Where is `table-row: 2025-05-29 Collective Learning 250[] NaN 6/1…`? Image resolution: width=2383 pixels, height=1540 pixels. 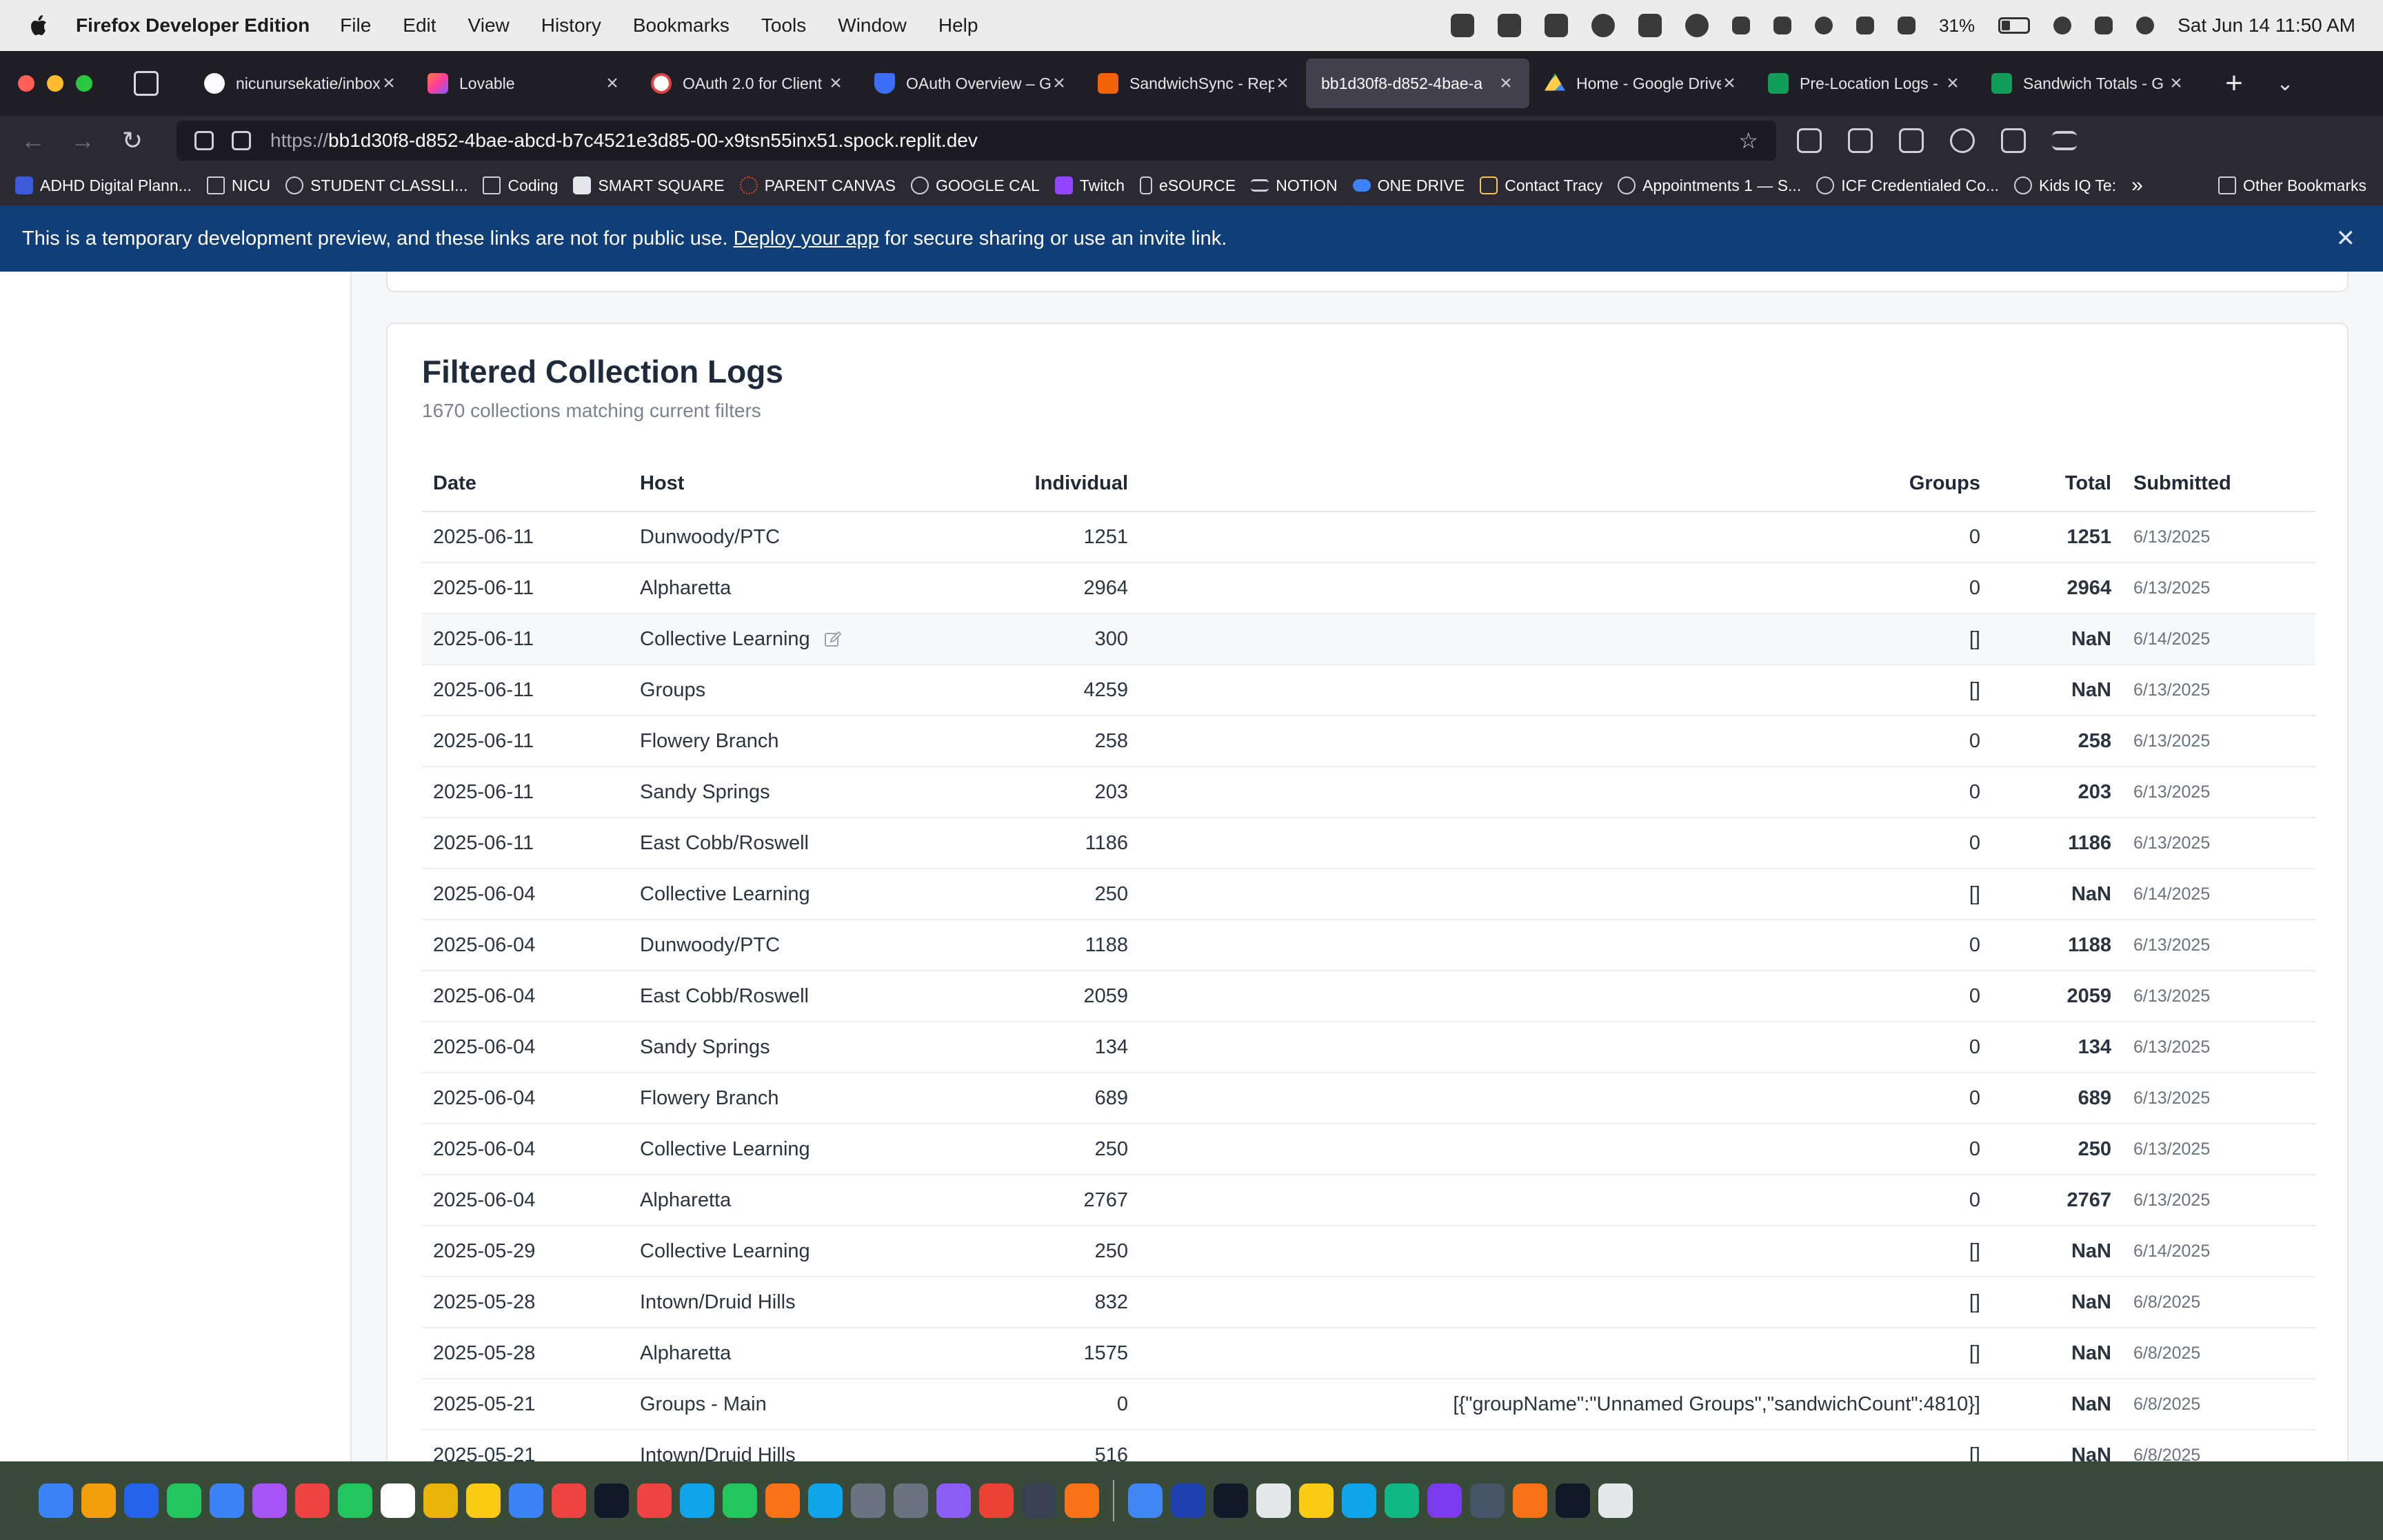 table-row: 2025-05-29 Collective Learning 250[] NaN 6/1… is located at coordinates (1368, 1252).